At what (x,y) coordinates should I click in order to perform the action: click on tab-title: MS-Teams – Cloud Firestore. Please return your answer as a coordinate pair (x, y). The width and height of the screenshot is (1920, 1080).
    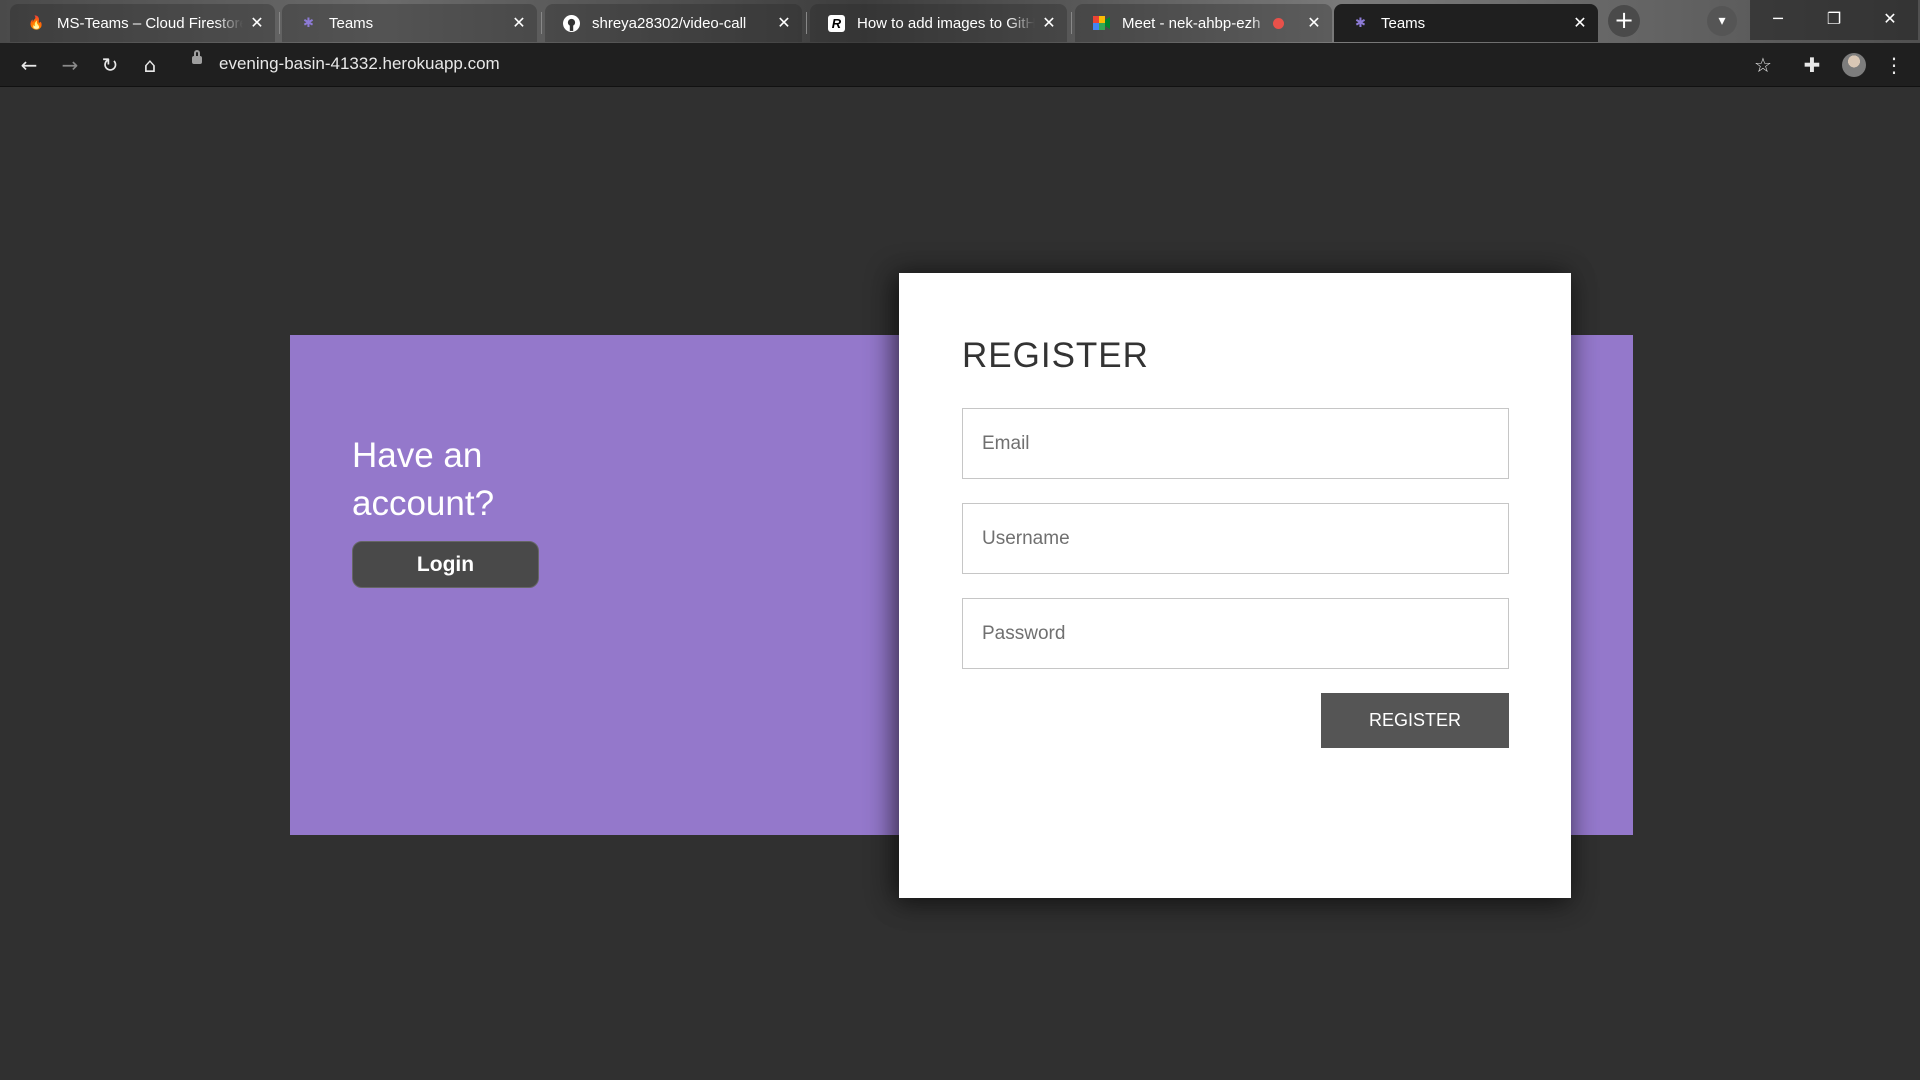
    Looking at the image, I should click on (150, 23).